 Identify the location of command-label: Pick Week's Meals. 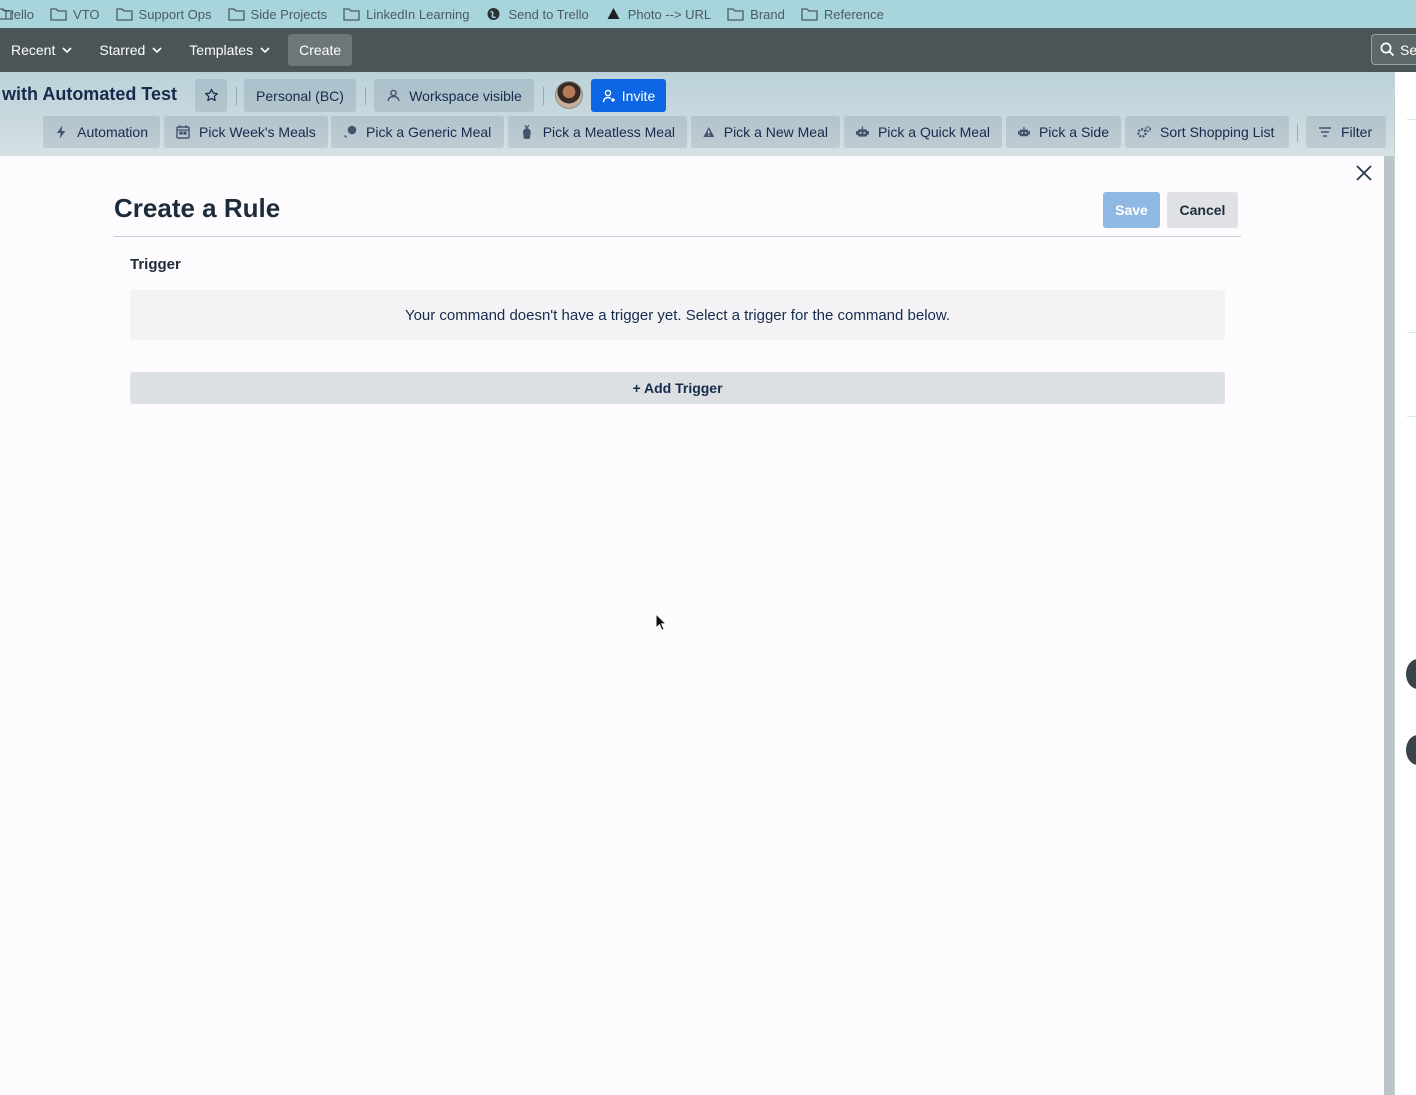
(257, 132).